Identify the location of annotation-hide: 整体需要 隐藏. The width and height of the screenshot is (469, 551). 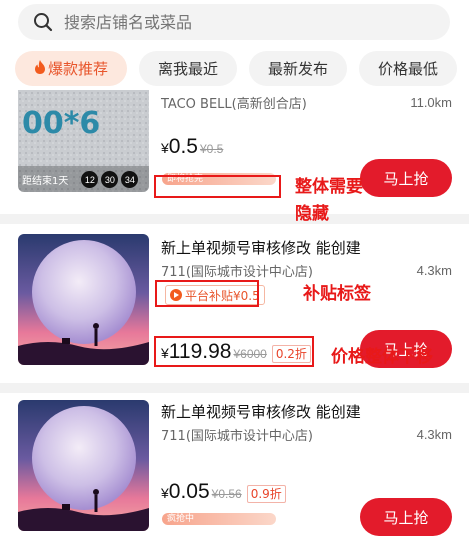
(329, 200).